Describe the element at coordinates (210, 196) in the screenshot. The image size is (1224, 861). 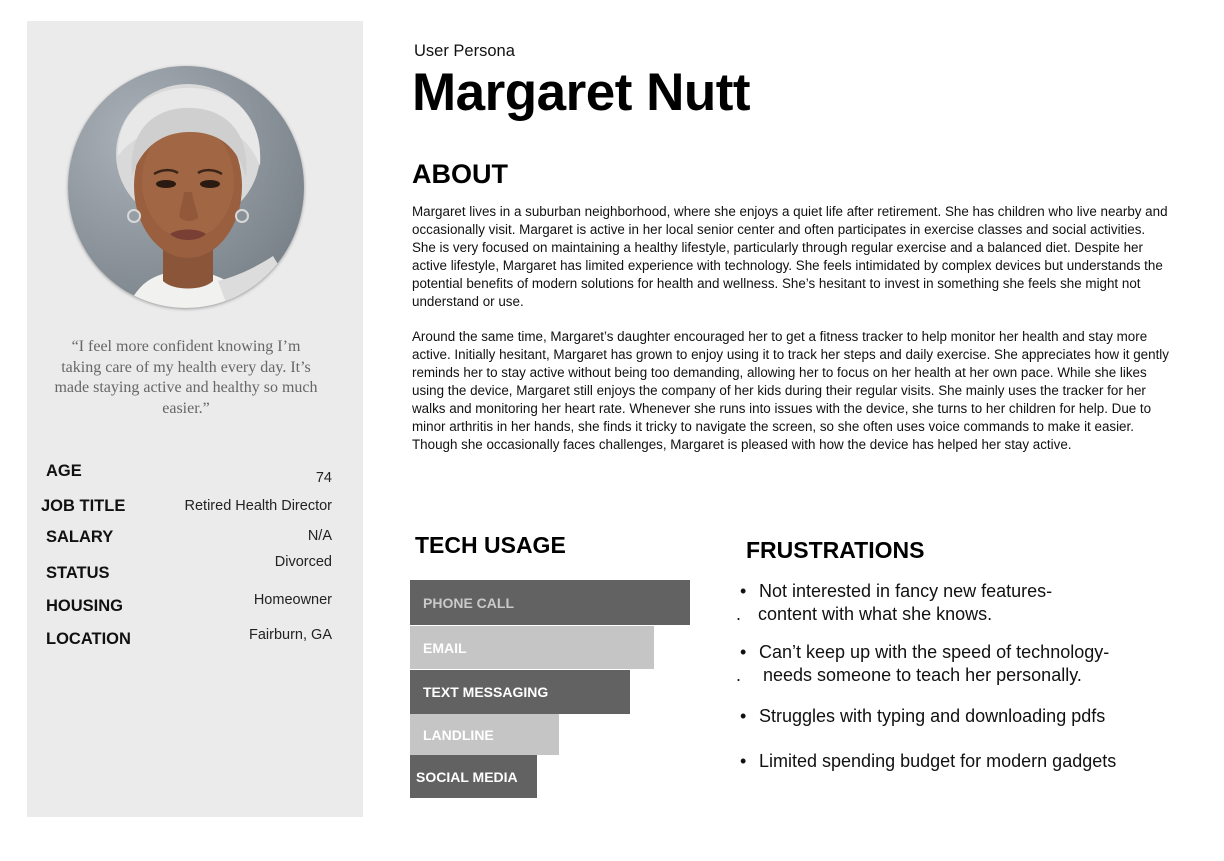
I see `portrait-illustration` at that location.